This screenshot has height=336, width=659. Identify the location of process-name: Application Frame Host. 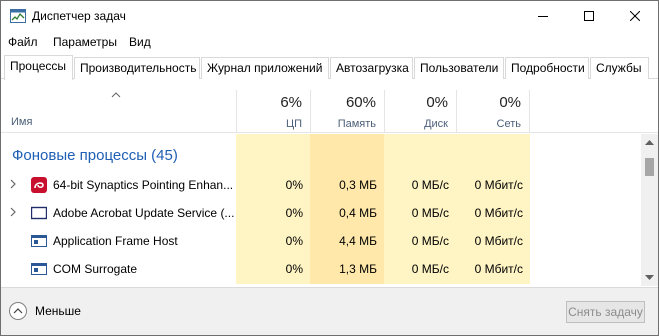
(115, 241).